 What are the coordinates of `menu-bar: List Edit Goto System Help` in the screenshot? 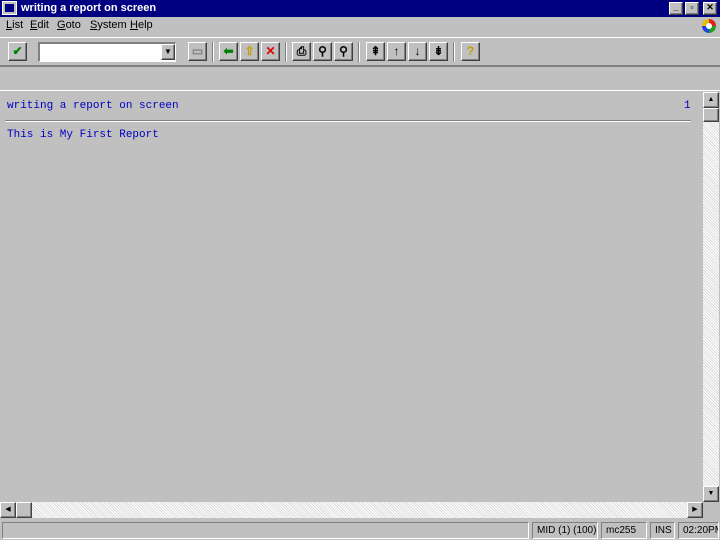 It's located at (360, 26).